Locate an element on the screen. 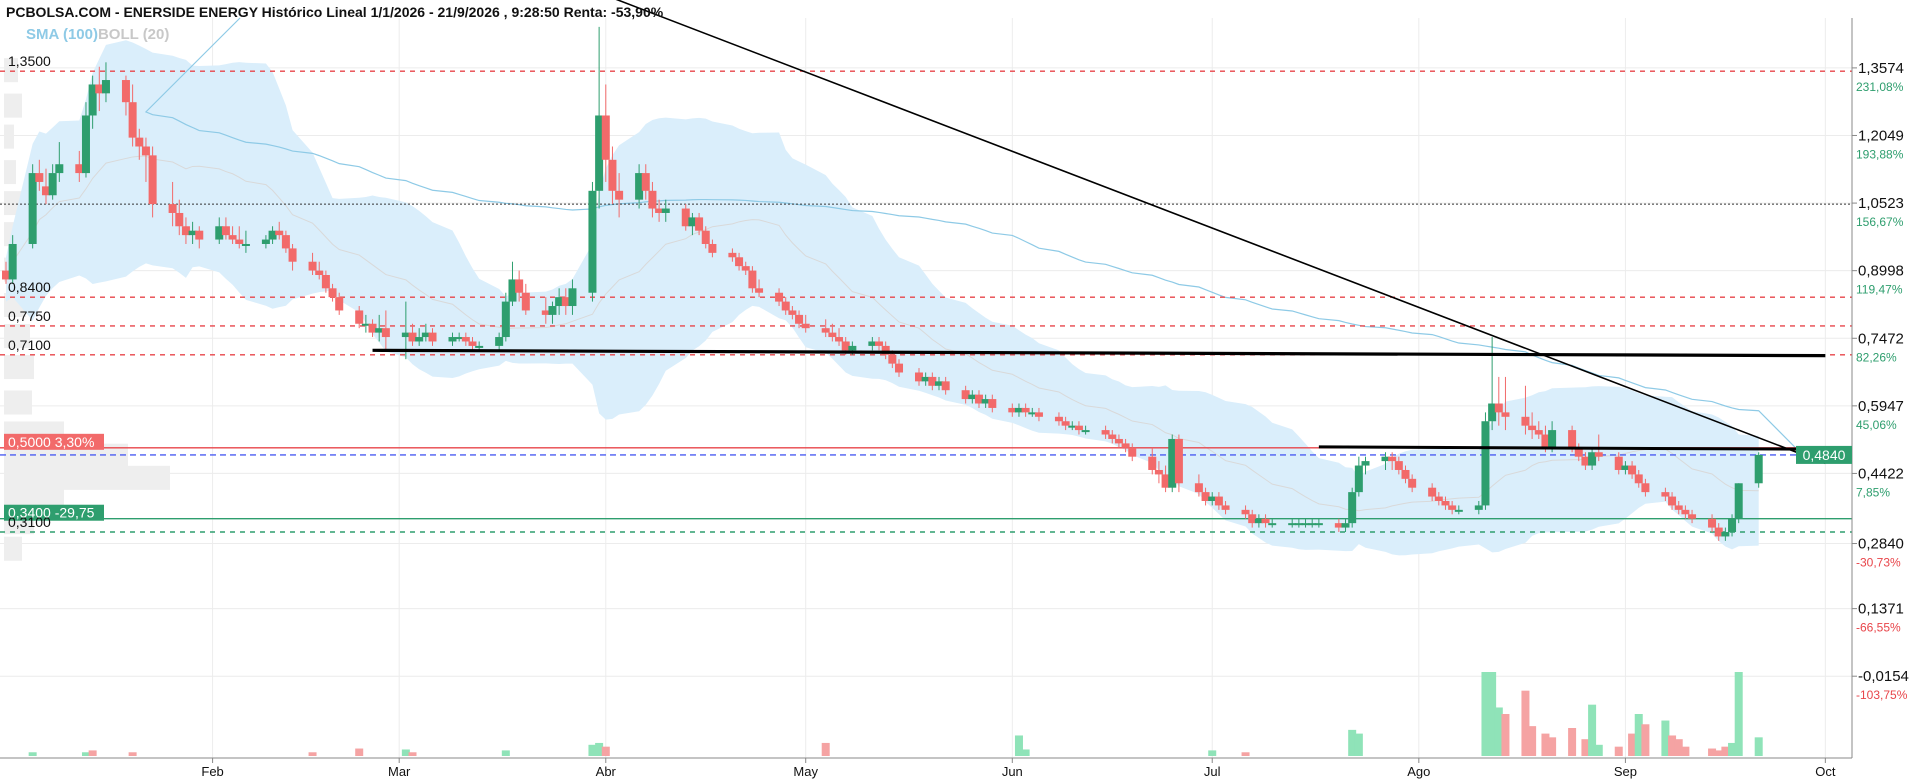  y-tick-pct: 231,08% is located at coordinates (1880, 87).